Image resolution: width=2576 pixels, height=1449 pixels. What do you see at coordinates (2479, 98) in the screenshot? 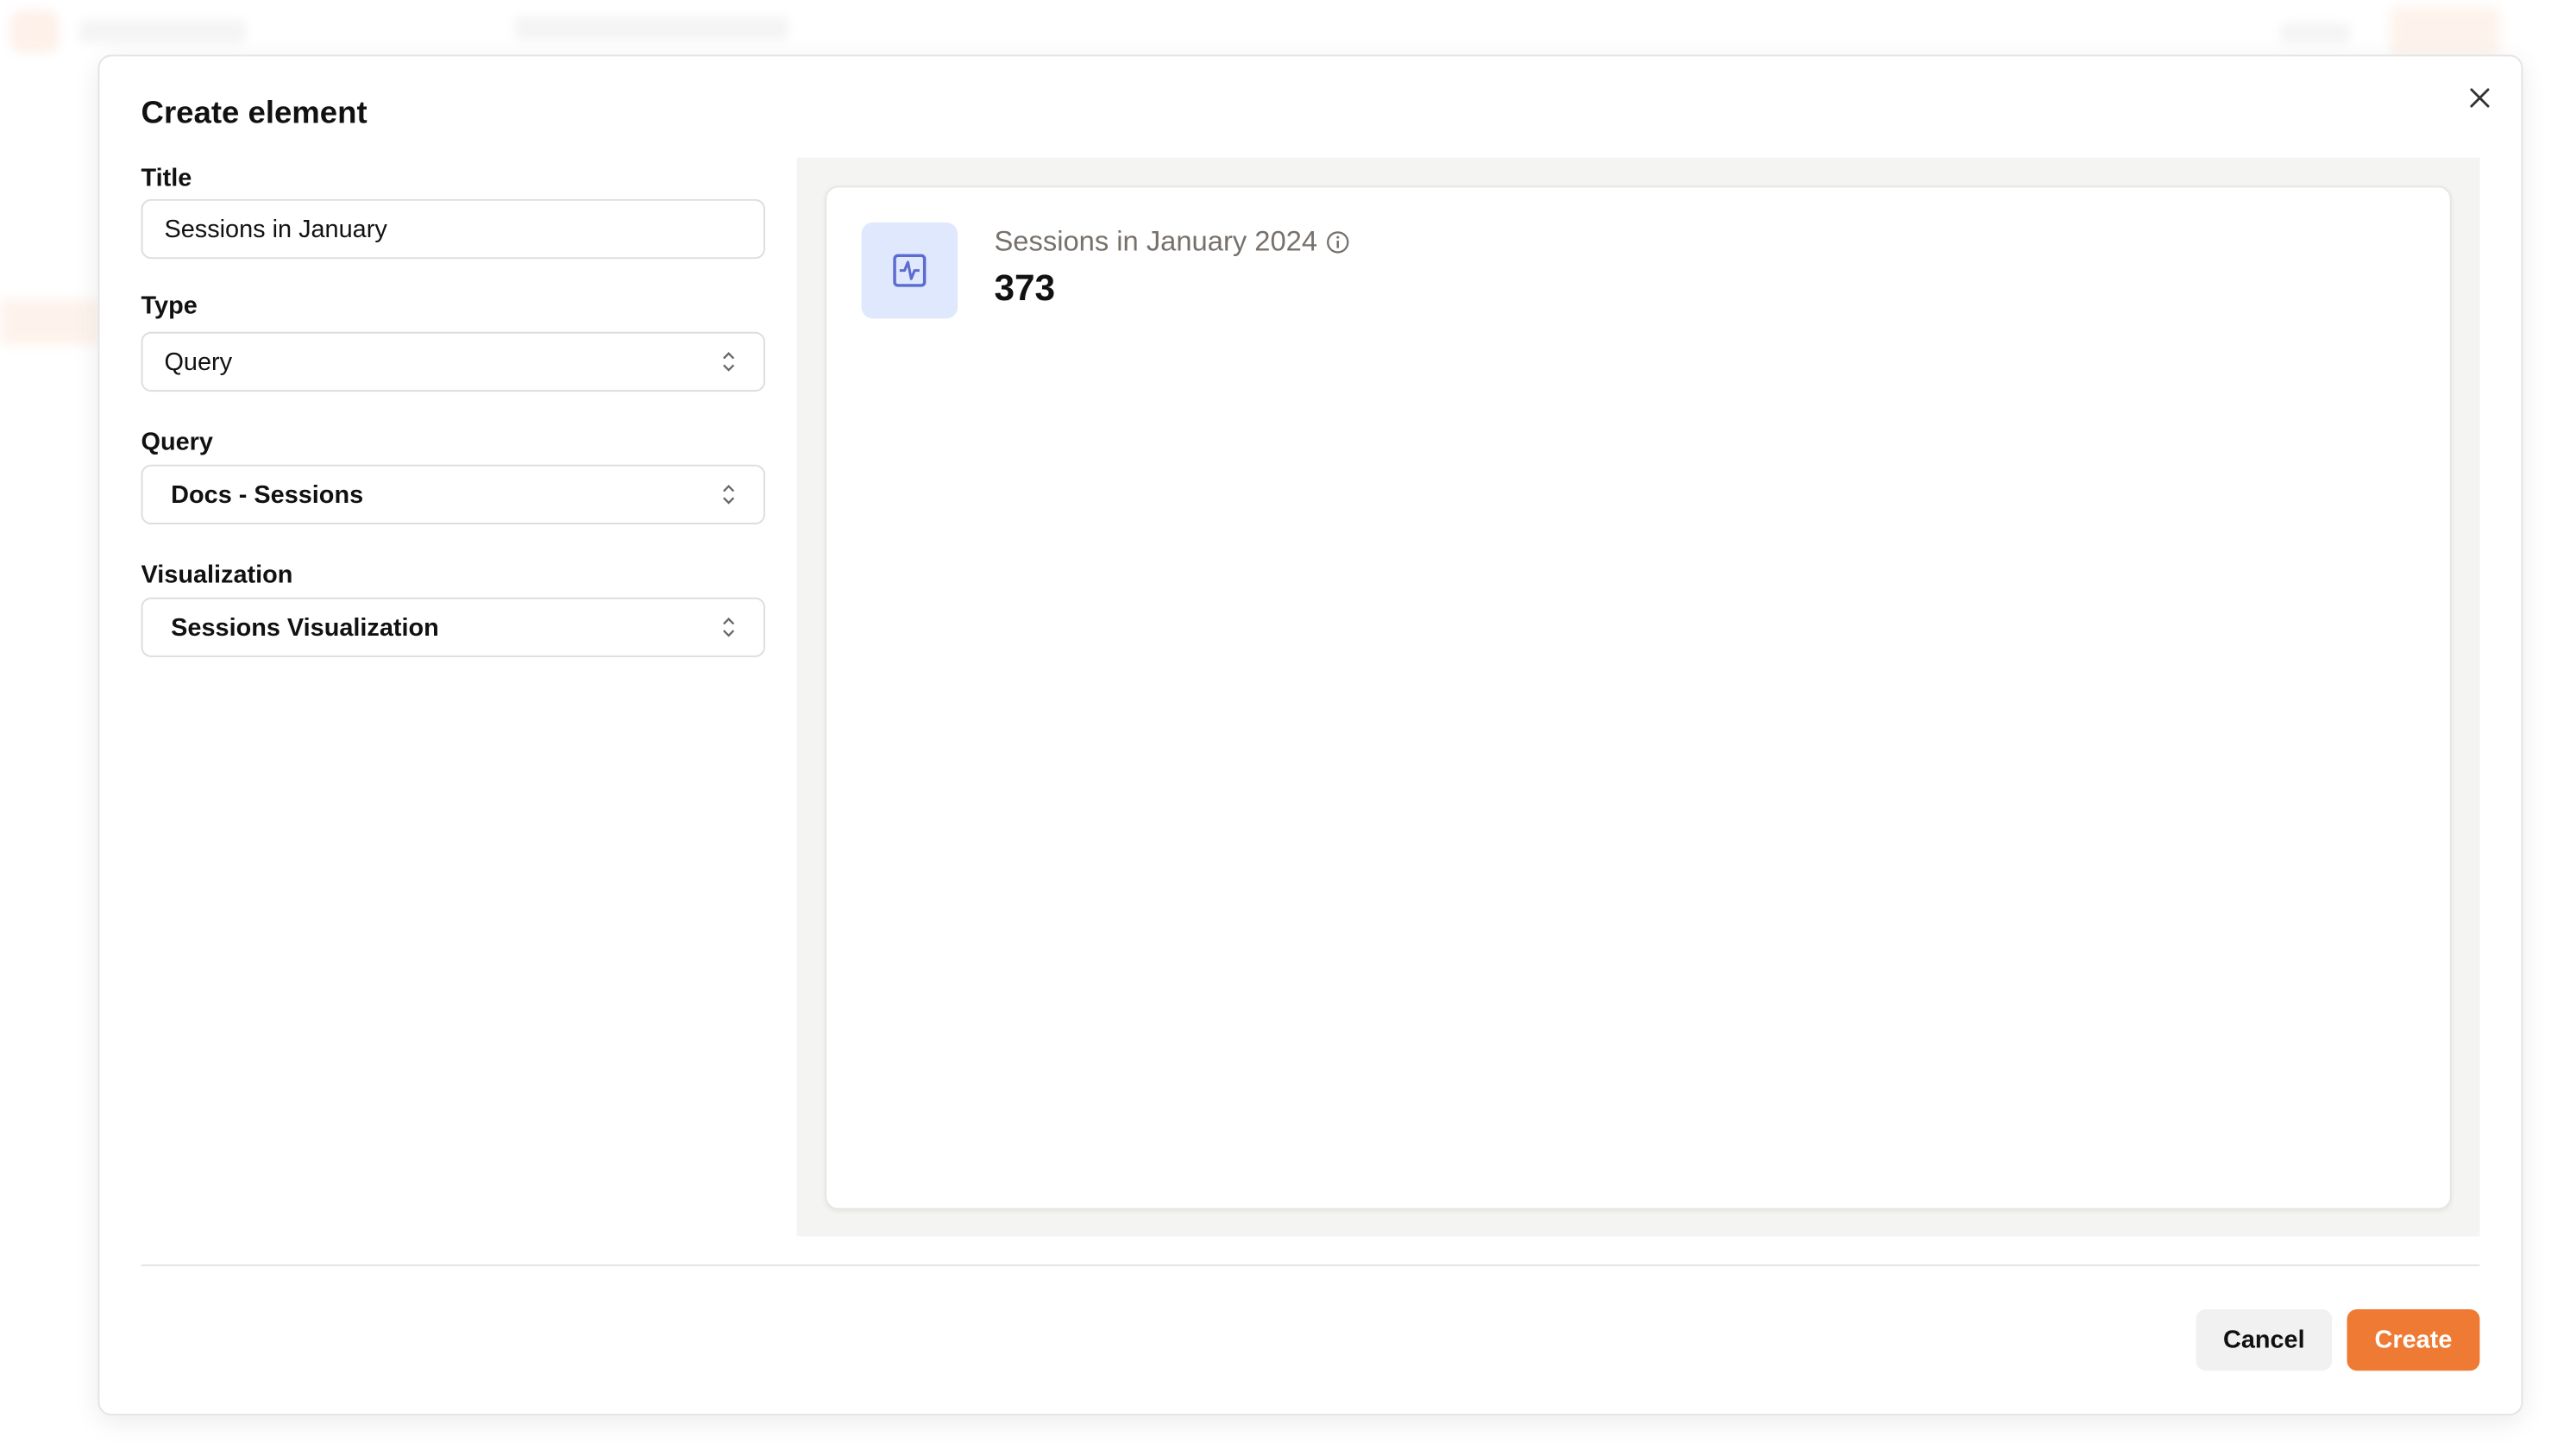
I see `close-icon` at bounding box center [2479, 98].